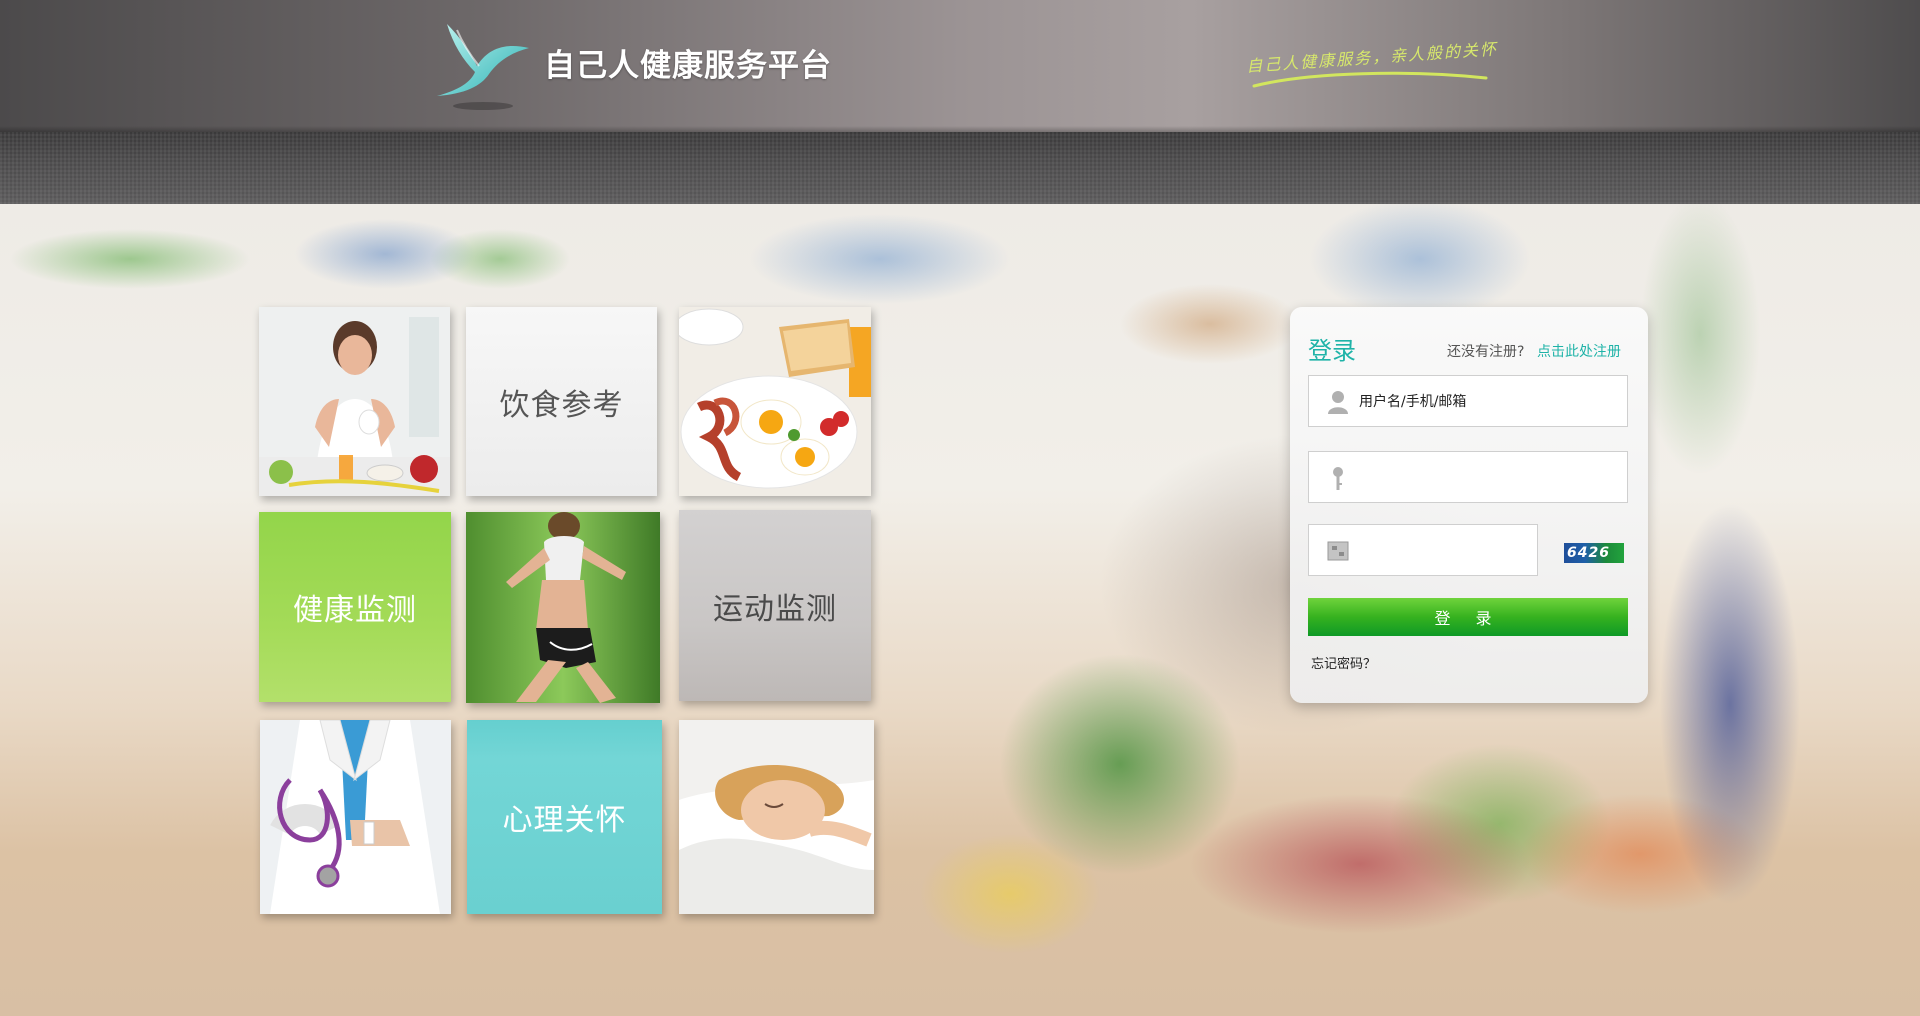 Image resolution: width=1920 pixels, height=1016 pixels. I want to click on diet-reference-label: 饮食参考, so click(561, 405).